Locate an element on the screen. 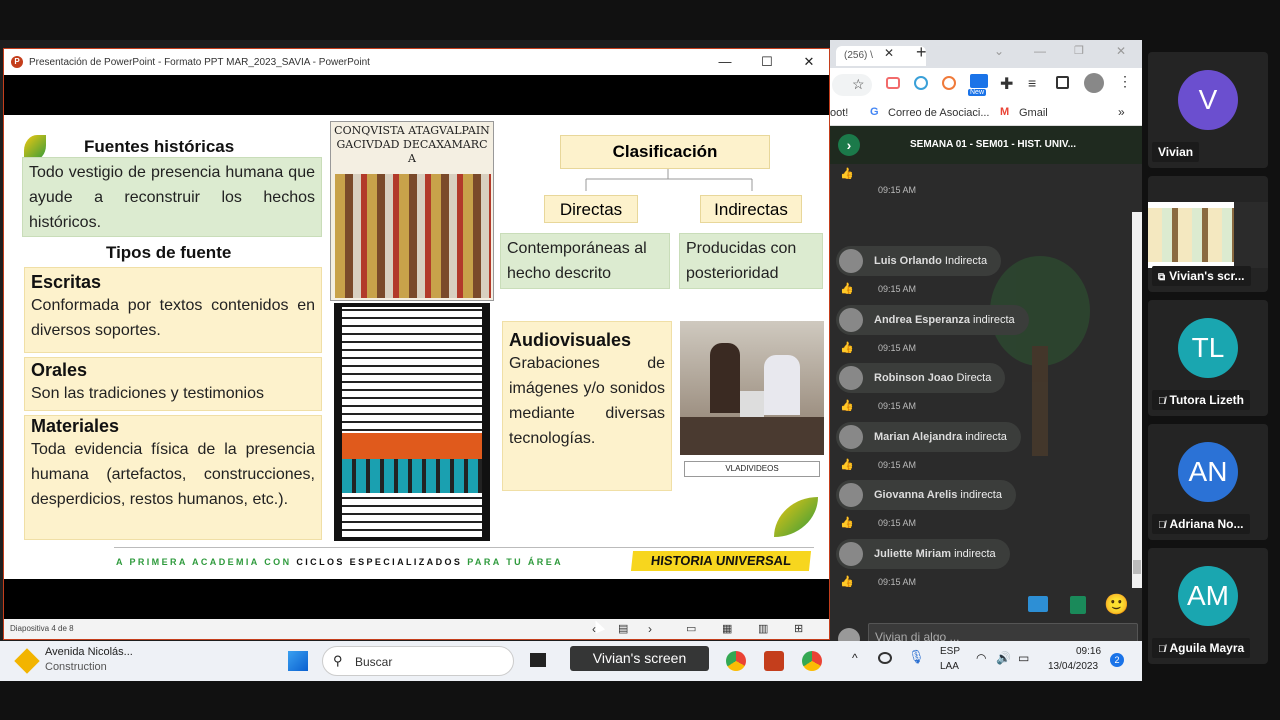  chat-message: Juliette Miriam indirecta is located at coordinates (923, 554).